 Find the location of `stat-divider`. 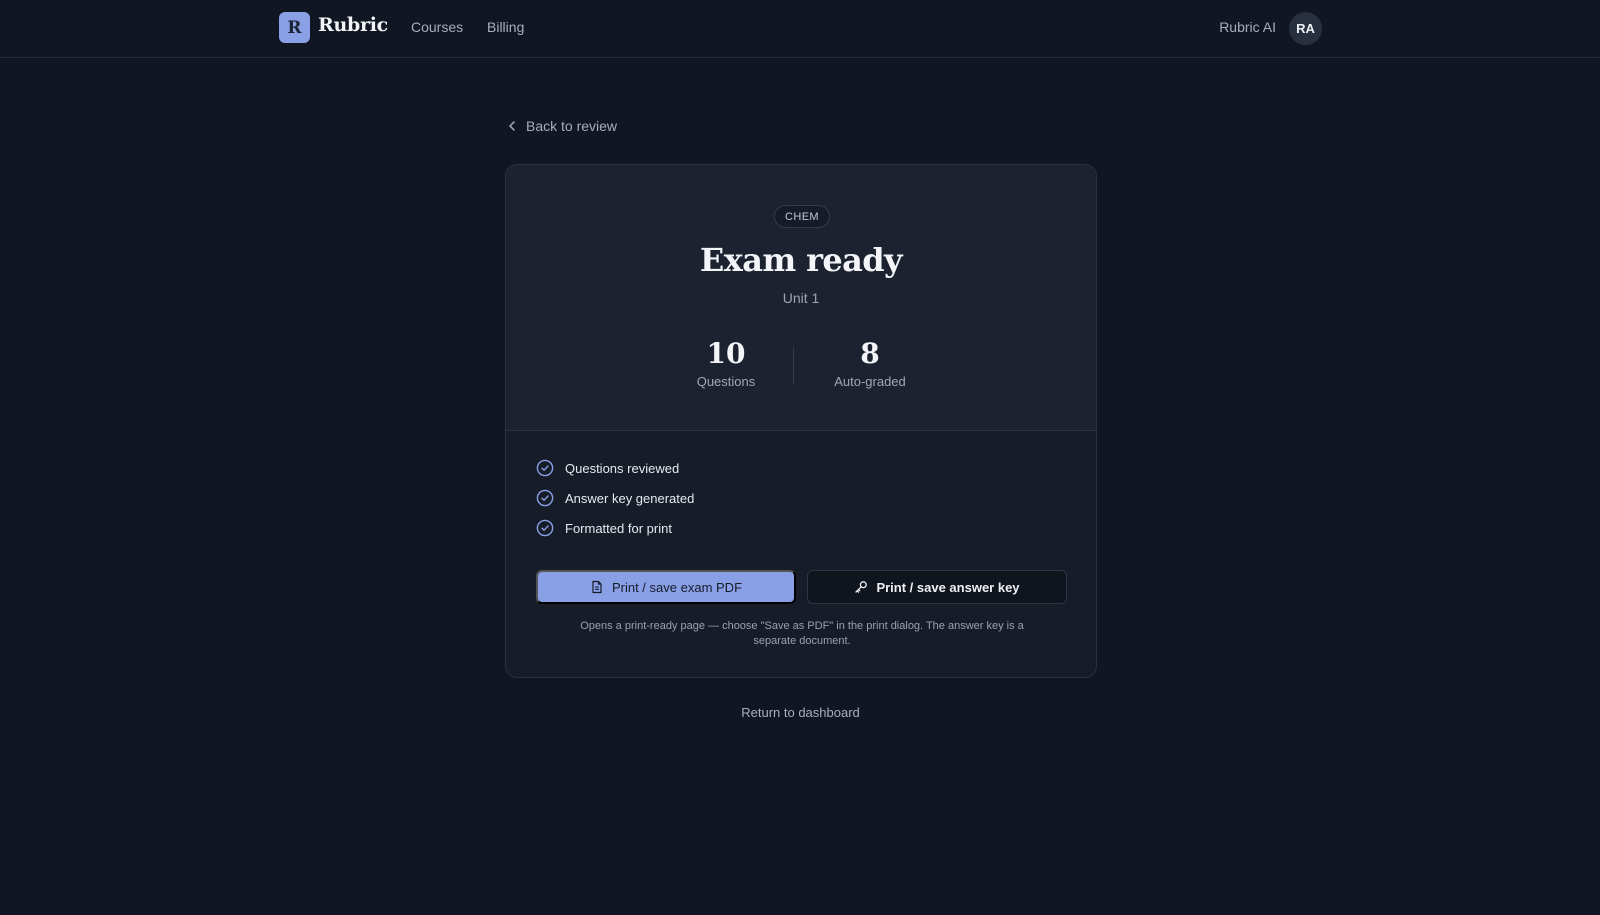

stat-divider is located at coordinates (793, 366).